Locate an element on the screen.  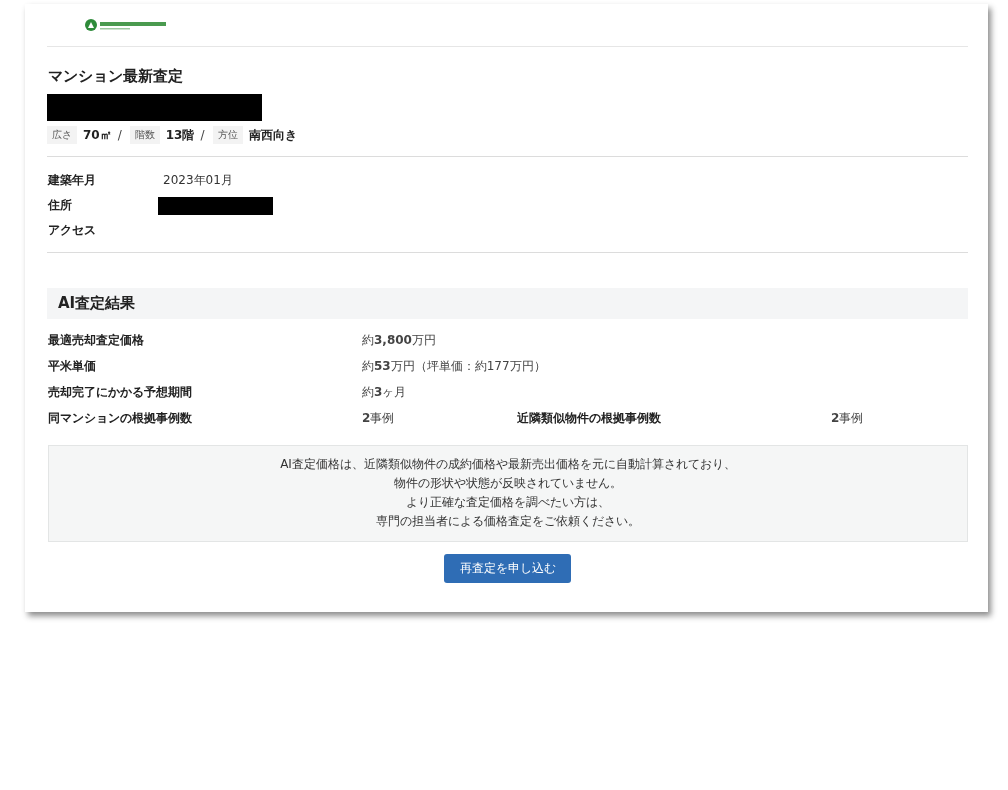
page-title: マンション最新査定 is located at coordinates (116, 76).